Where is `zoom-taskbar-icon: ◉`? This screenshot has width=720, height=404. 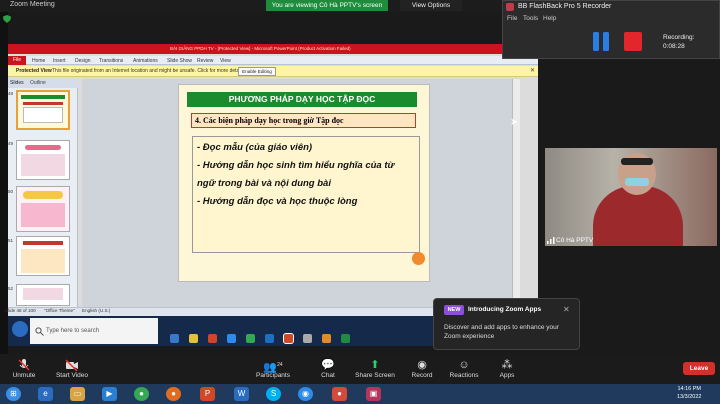
zoom-taskbar-icon: ◉ is located at coordinates (305, 394).